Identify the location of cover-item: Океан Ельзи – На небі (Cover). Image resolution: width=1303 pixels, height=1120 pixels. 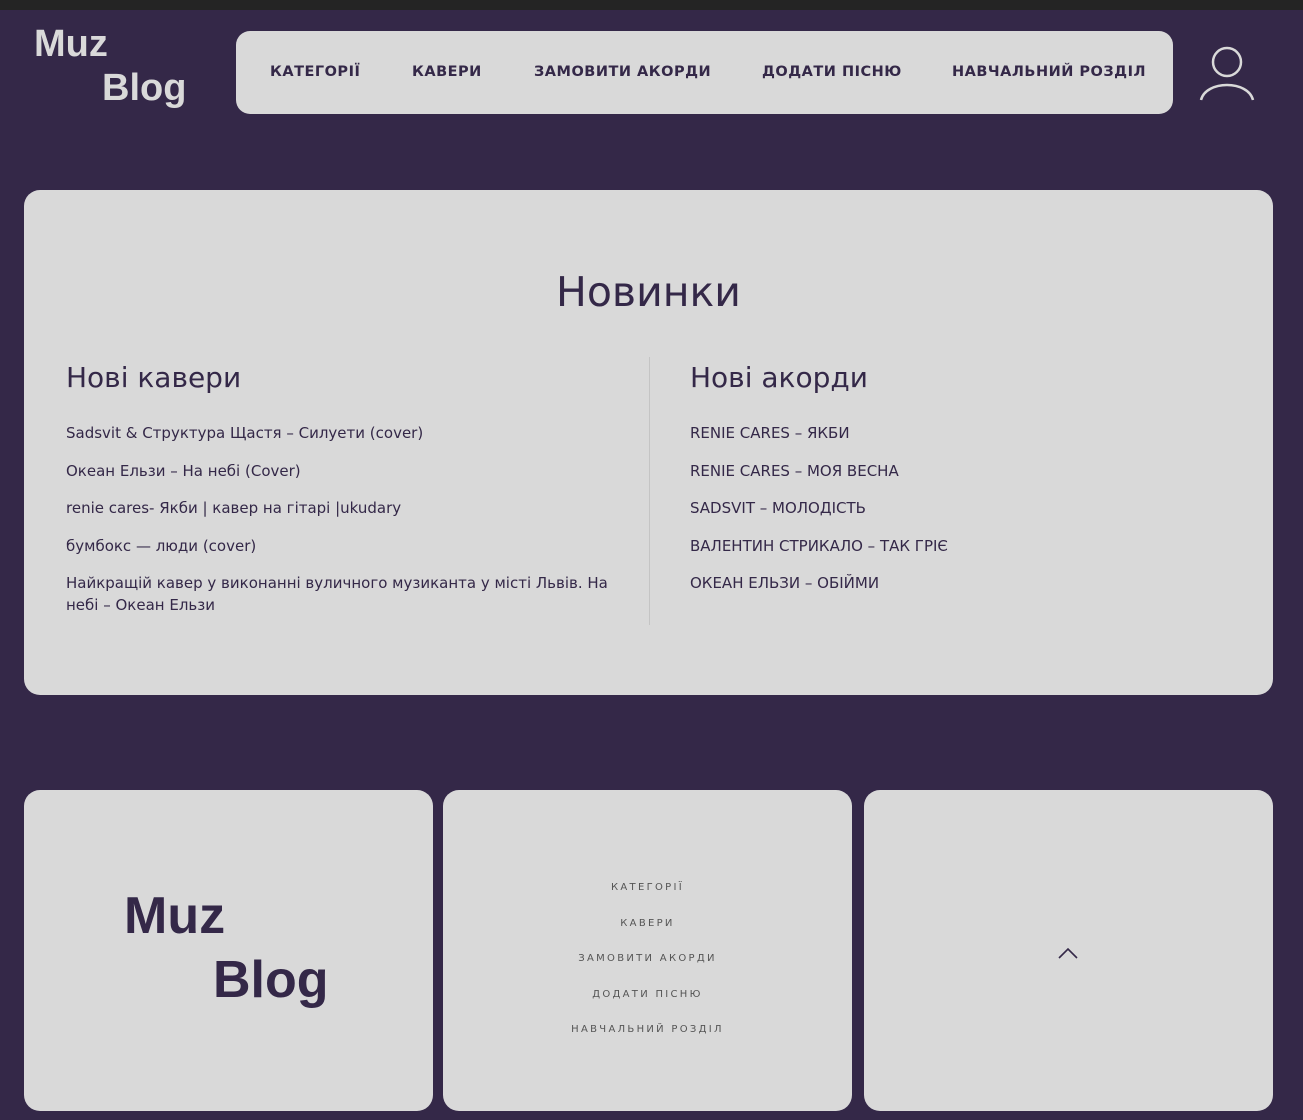
(341, 471).